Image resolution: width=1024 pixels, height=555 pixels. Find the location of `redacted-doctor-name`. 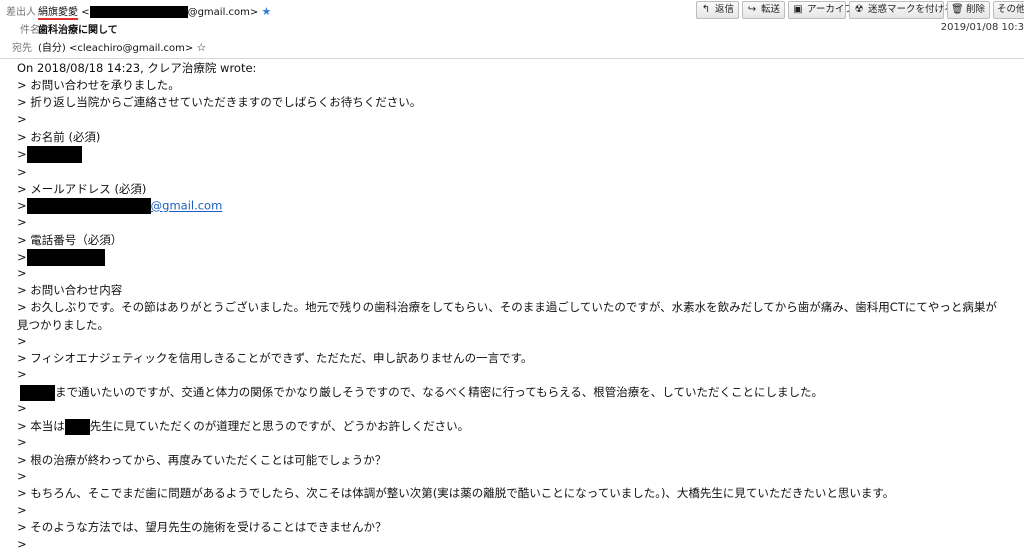

redacted-doctor-name is located at coordinates (77, 426).